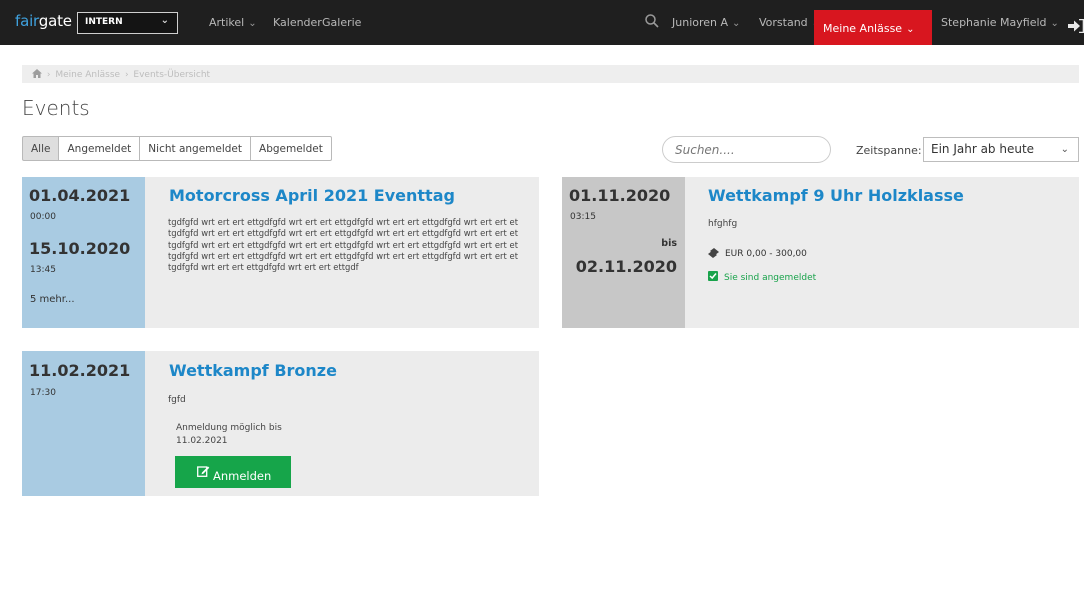 The height and width of the screenshot is (592, 1084). I want to click on event-price-text: EUR 0,00 - 300,00, so click(766, 254).